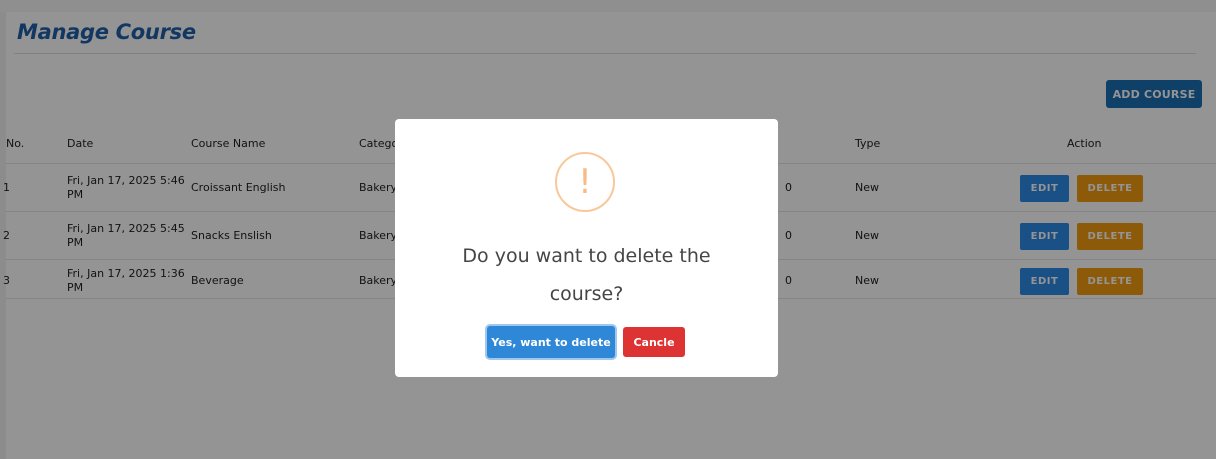  I want to click on dialog-message: Do you want to delete the course?, so click(586, 275).